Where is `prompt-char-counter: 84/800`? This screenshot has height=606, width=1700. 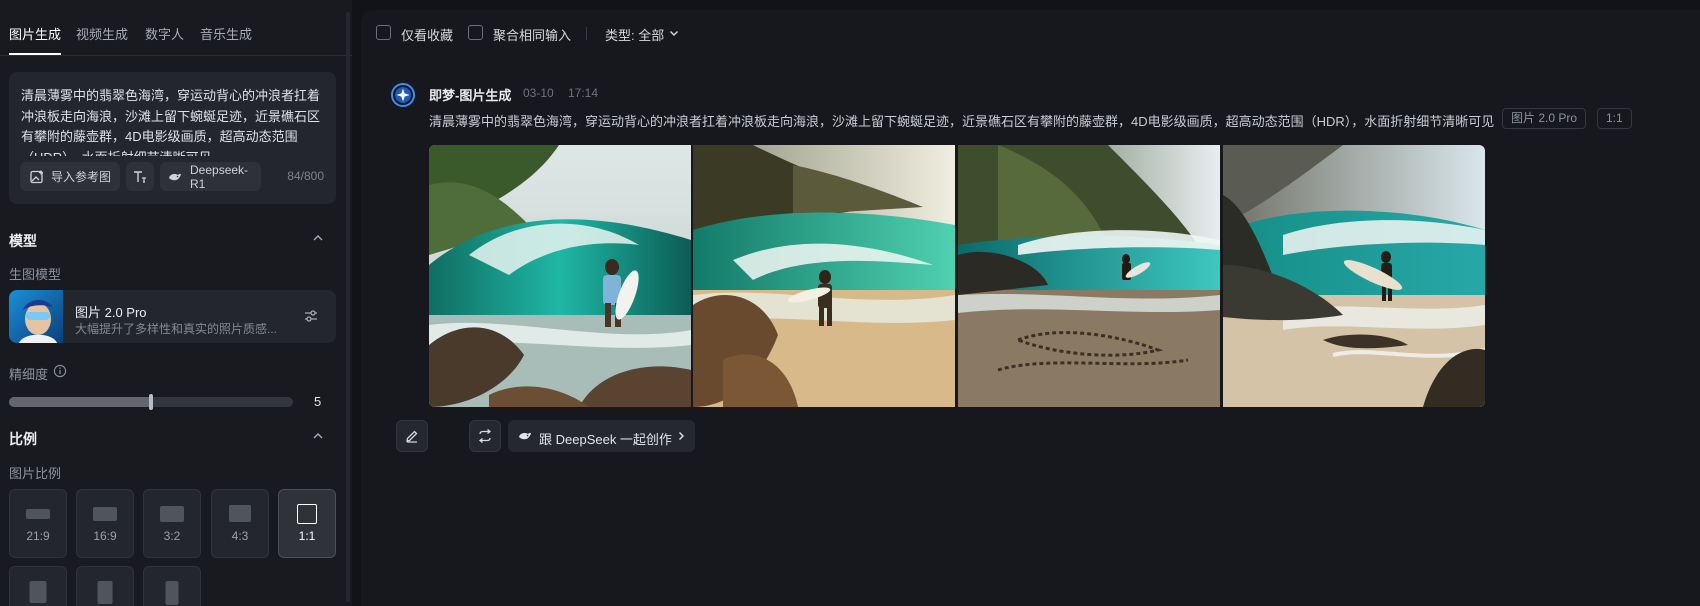
prompt-char-counter: 84/800 is located at coordinates (305, 176).